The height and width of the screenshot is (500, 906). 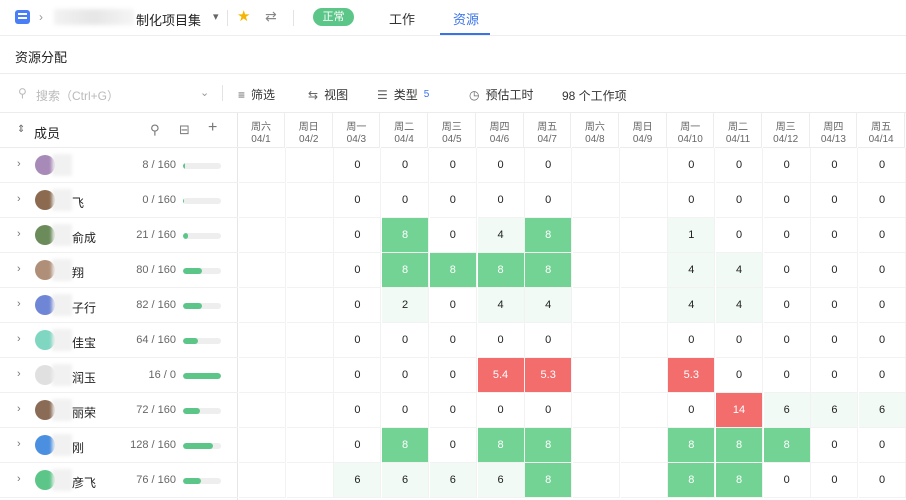 I want to click on status-badge: 正常, so click(x=333, y=17).